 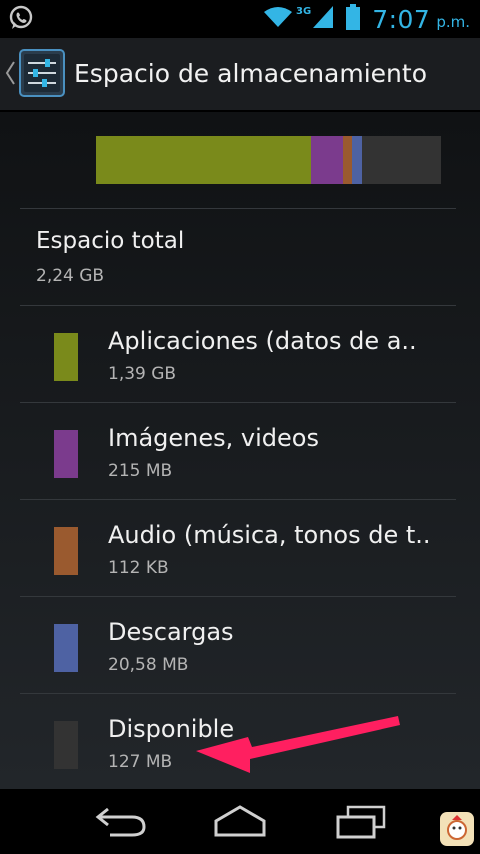 What do you see at coordinates (140, 471) in the screenshot?
I see `storage-item-value: 215 MB` at bounding box center [140, 471].